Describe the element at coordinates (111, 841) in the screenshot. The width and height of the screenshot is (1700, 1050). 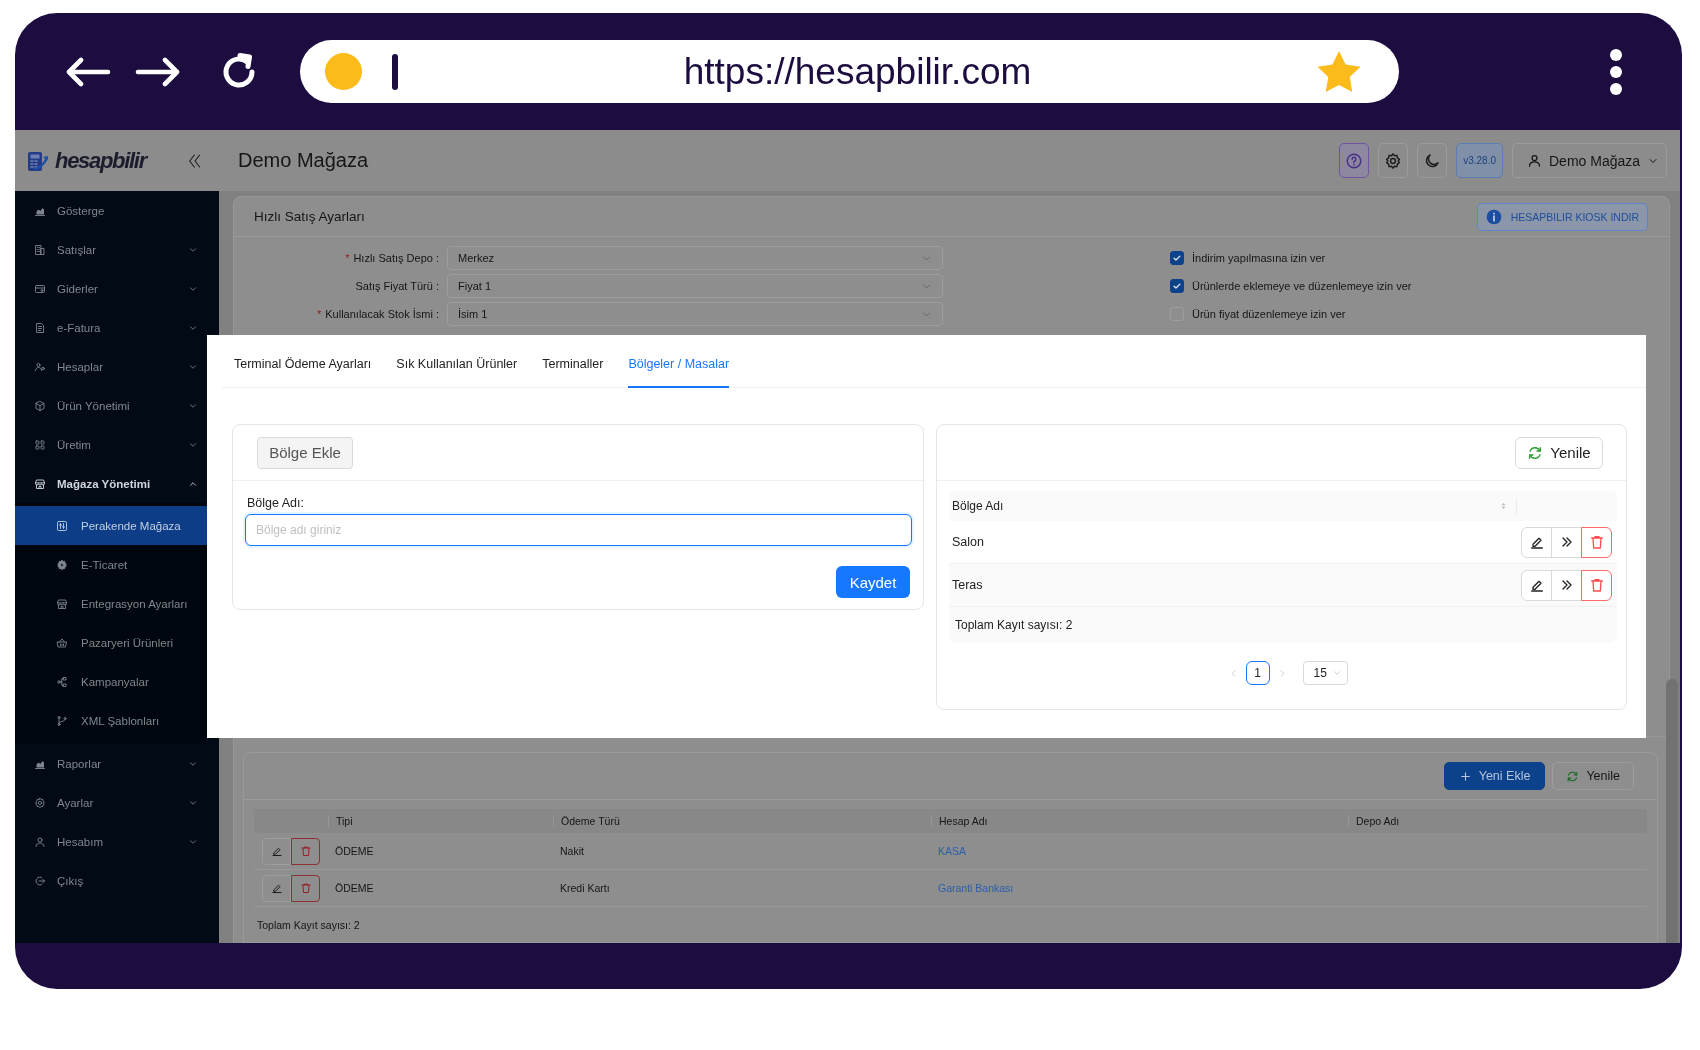
I see `sidebar-item: Hesabım` at that location.